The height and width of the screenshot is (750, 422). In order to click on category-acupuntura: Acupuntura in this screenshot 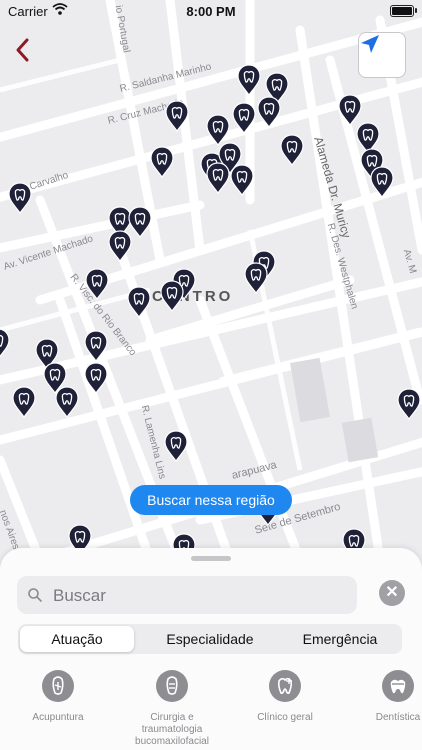, I will do `click(58, 697)`.